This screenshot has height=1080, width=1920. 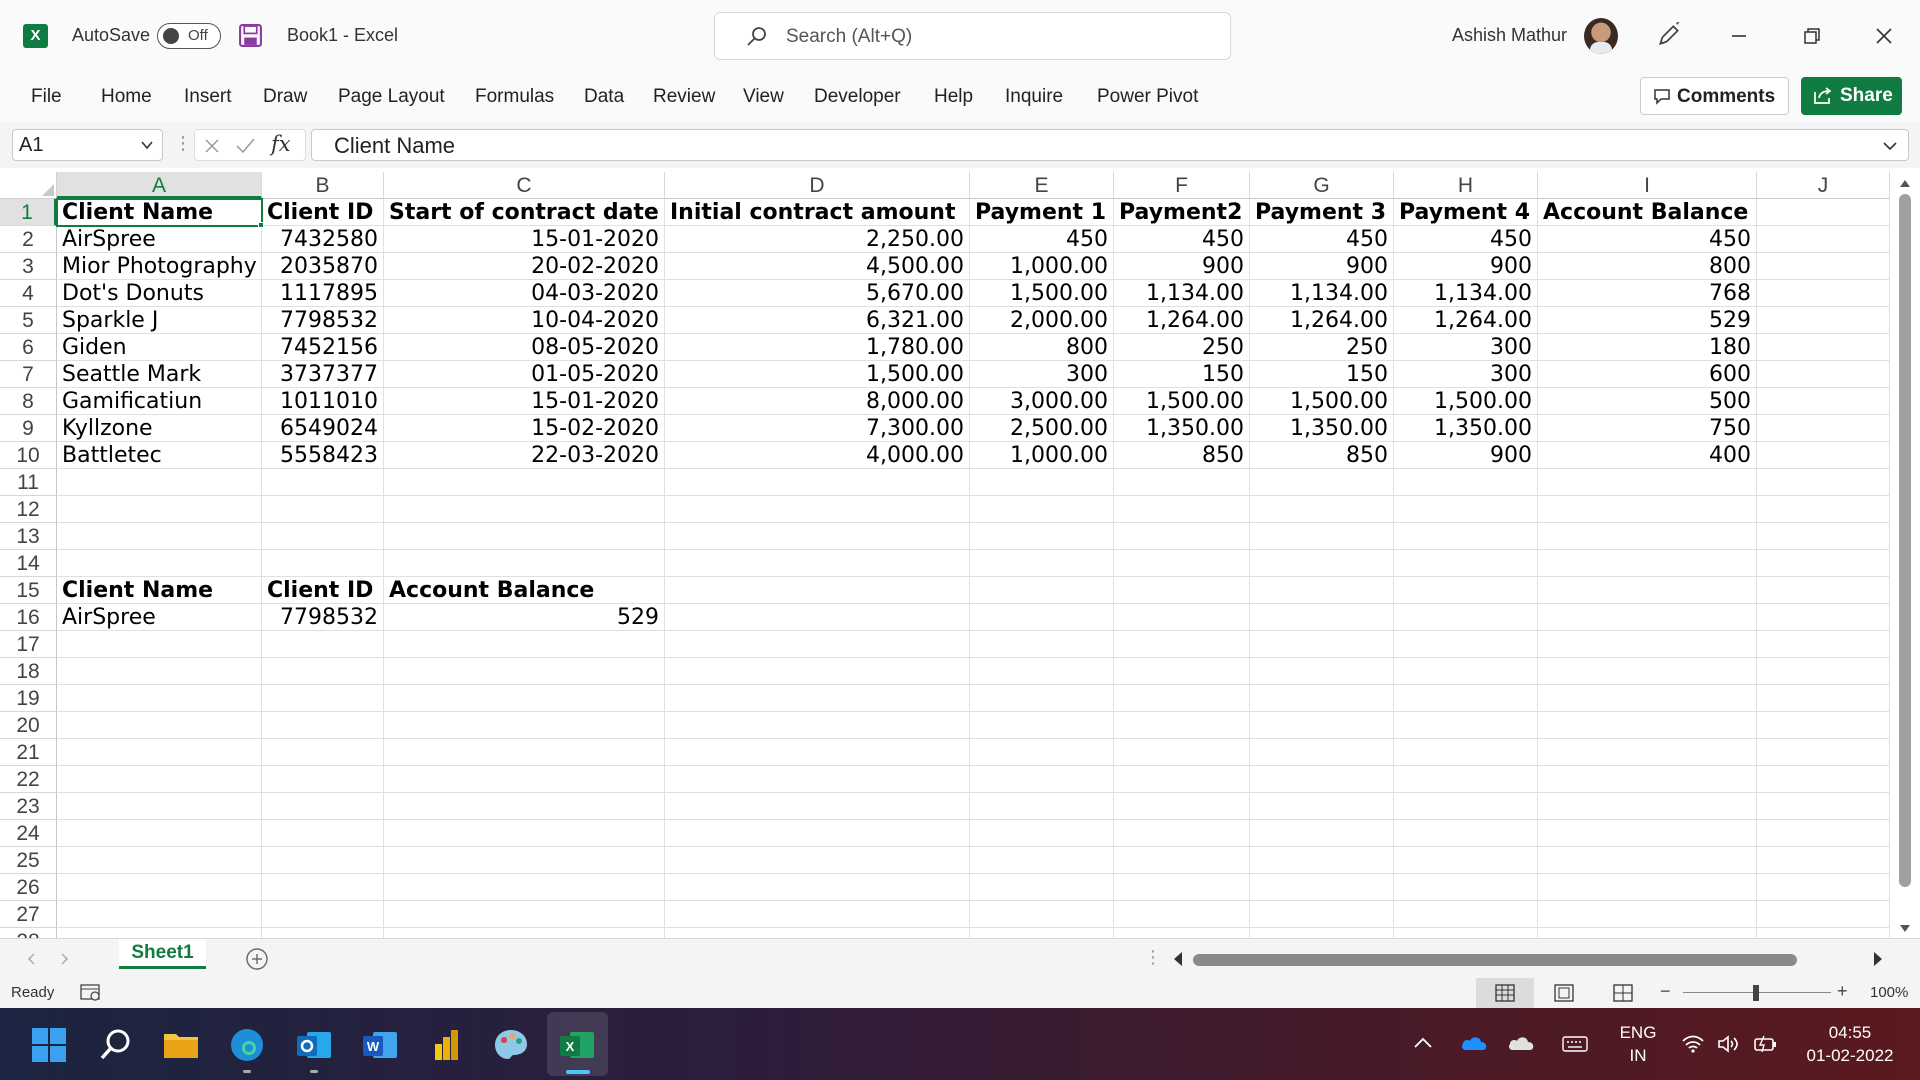 What do you see at coordinates (1823, 860) in the screenshot?
I see `cell-j25` at bounding box center [1823, 860].